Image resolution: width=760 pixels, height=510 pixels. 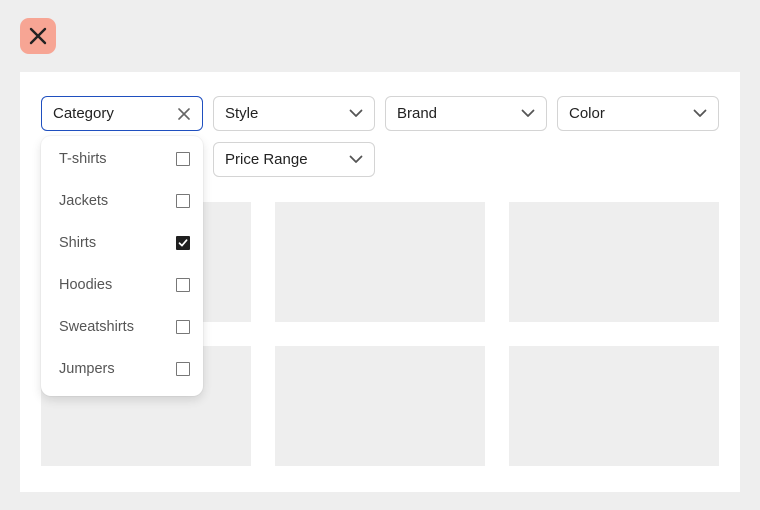 I want to click on color-filter: Color, so click(x=638, y=113).